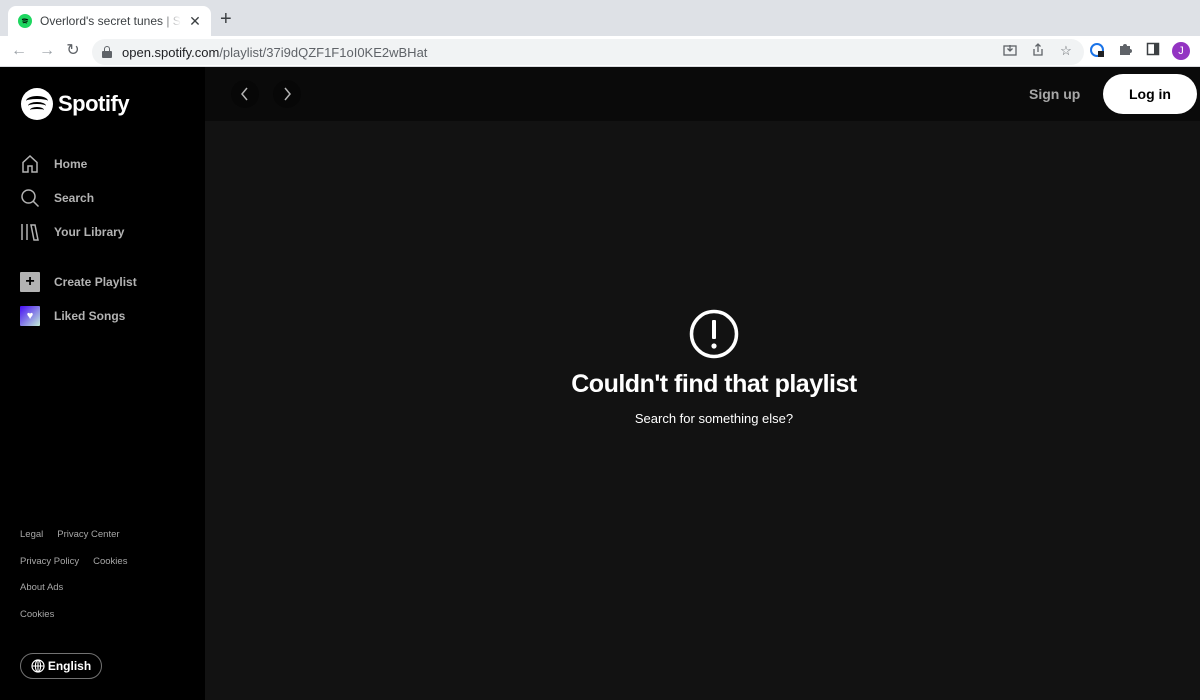  I want to click on nav-item-label: Home, so click(71, 164).